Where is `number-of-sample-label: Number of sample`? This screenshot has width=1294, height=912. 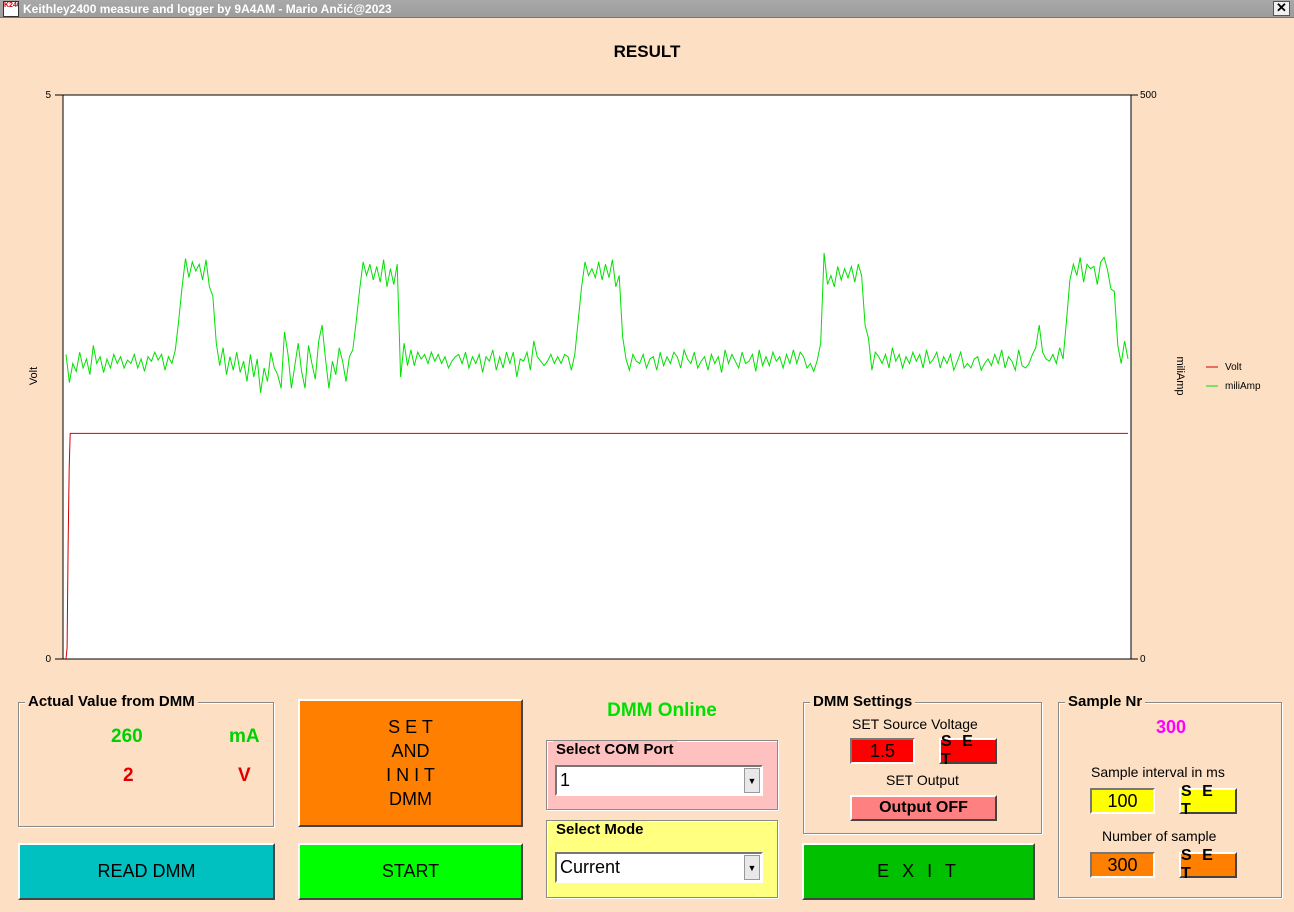 number-of-sample-label: Number of sample is located at coordinates (1159, 836).